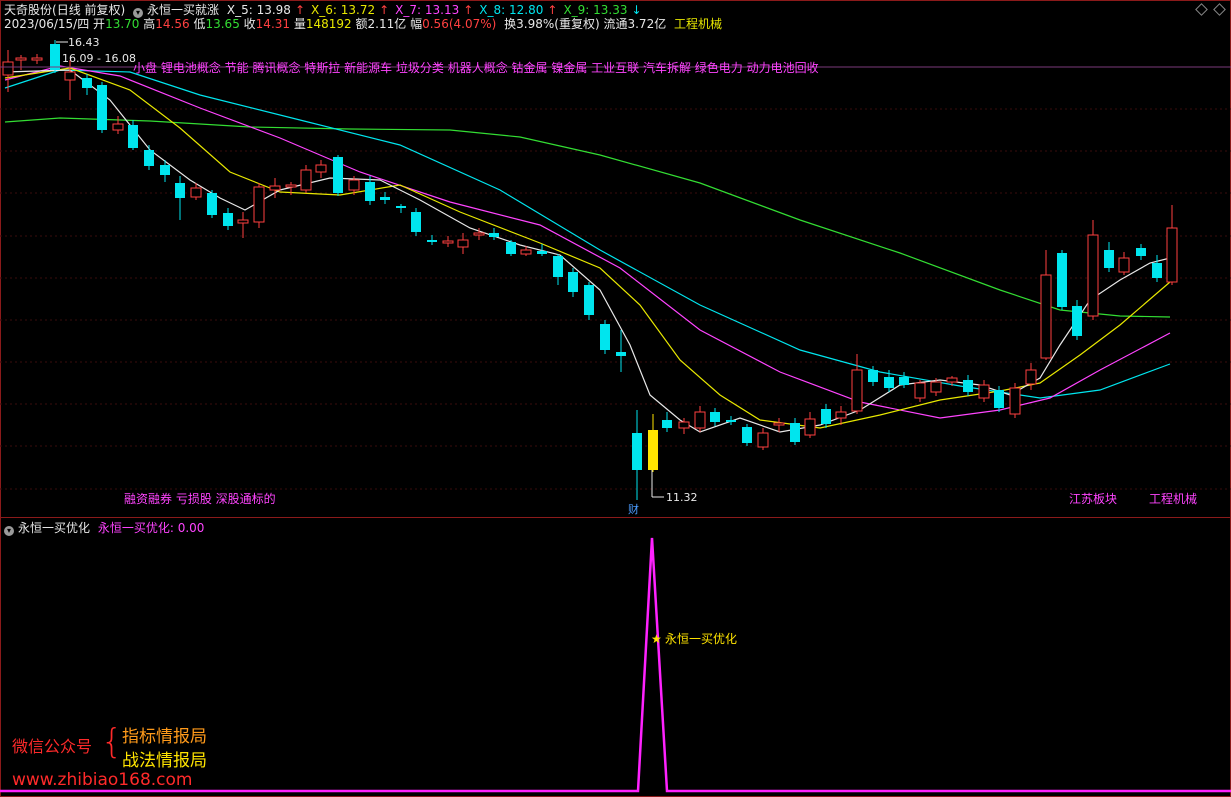 The height and width of the screenshot is (797, 1231). Describe the element at coordinates (164, 737) in the screenshot. I see `watermark-item-1: 指标情报局` at that location.